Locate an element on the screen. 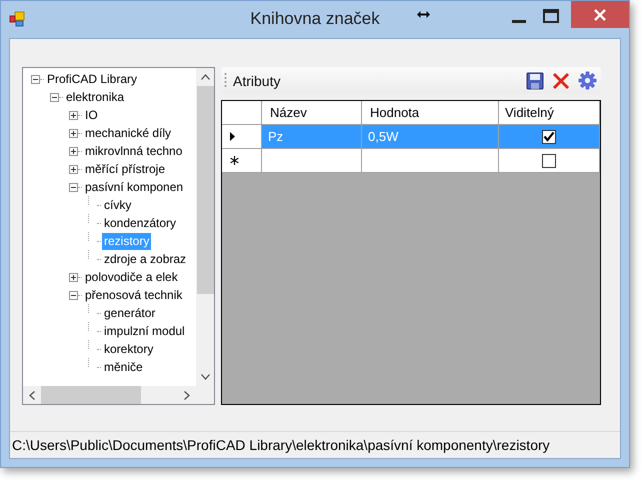 This screenshot has height=480, width=642. app-icon is located at coordinates (17, 19).